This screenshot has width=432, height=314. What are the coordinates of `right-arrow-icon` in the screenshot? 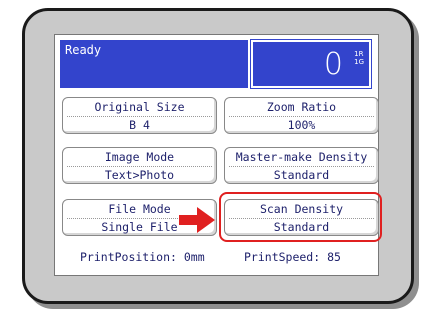 It's located at (197, 220).